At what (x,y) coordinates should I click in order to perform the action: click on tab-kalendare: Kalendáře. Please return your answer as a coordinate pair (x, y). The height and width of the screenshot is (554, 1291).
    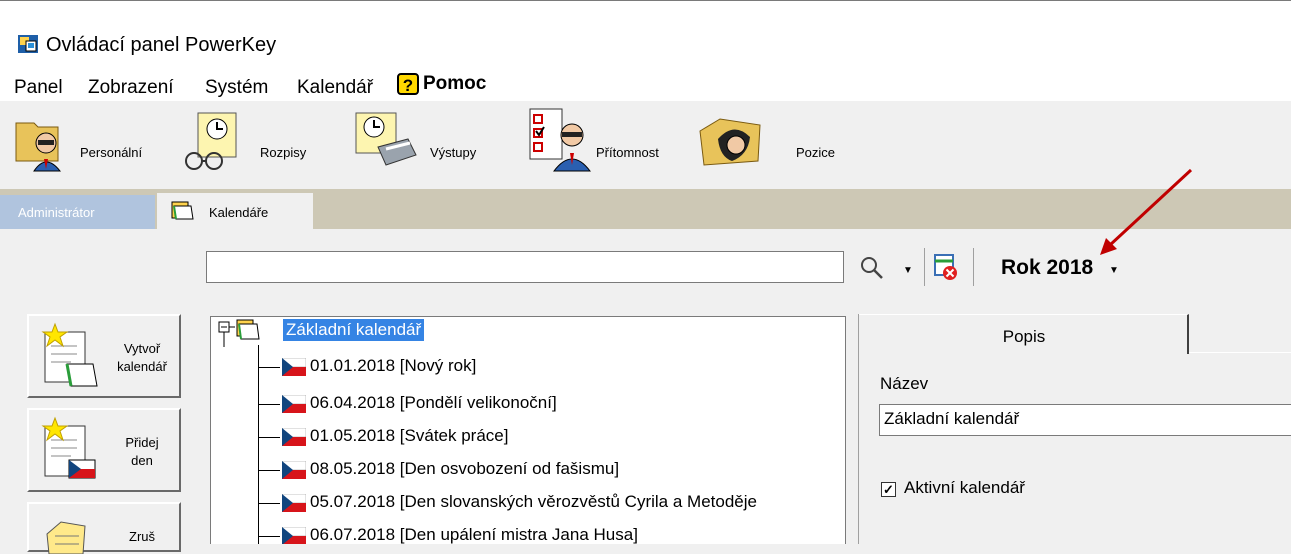
    Looking at the image, I should click on (235, 211).